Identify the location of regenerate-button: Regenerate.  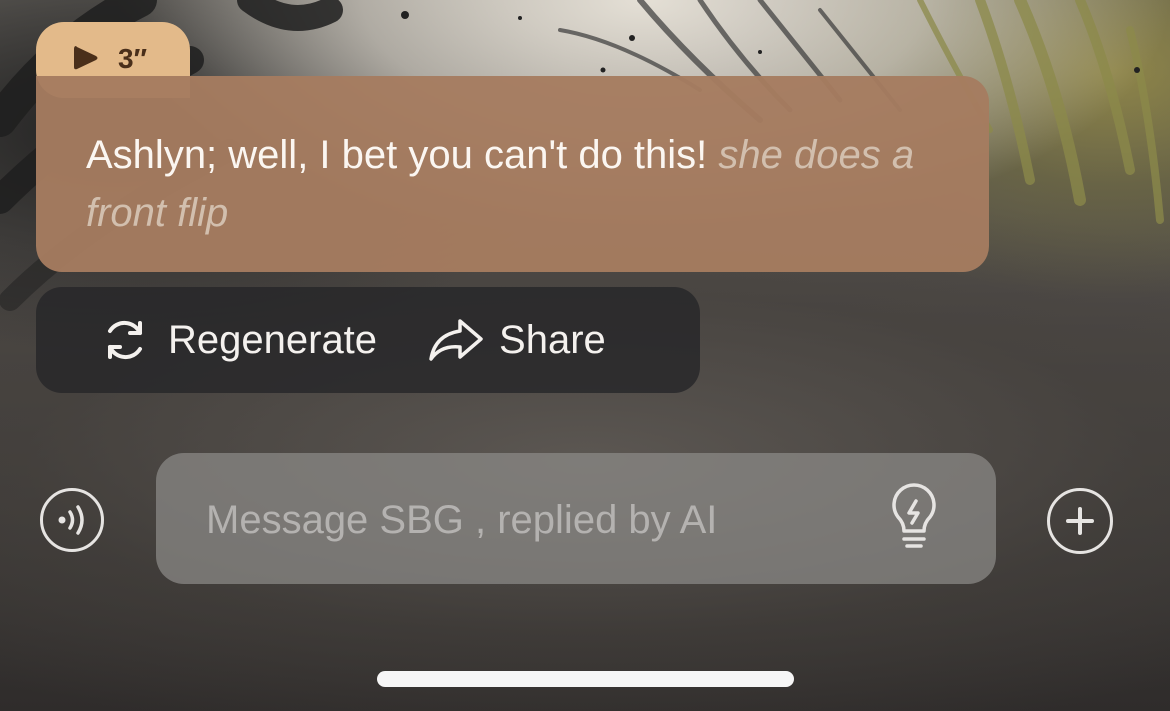
(238, 340).